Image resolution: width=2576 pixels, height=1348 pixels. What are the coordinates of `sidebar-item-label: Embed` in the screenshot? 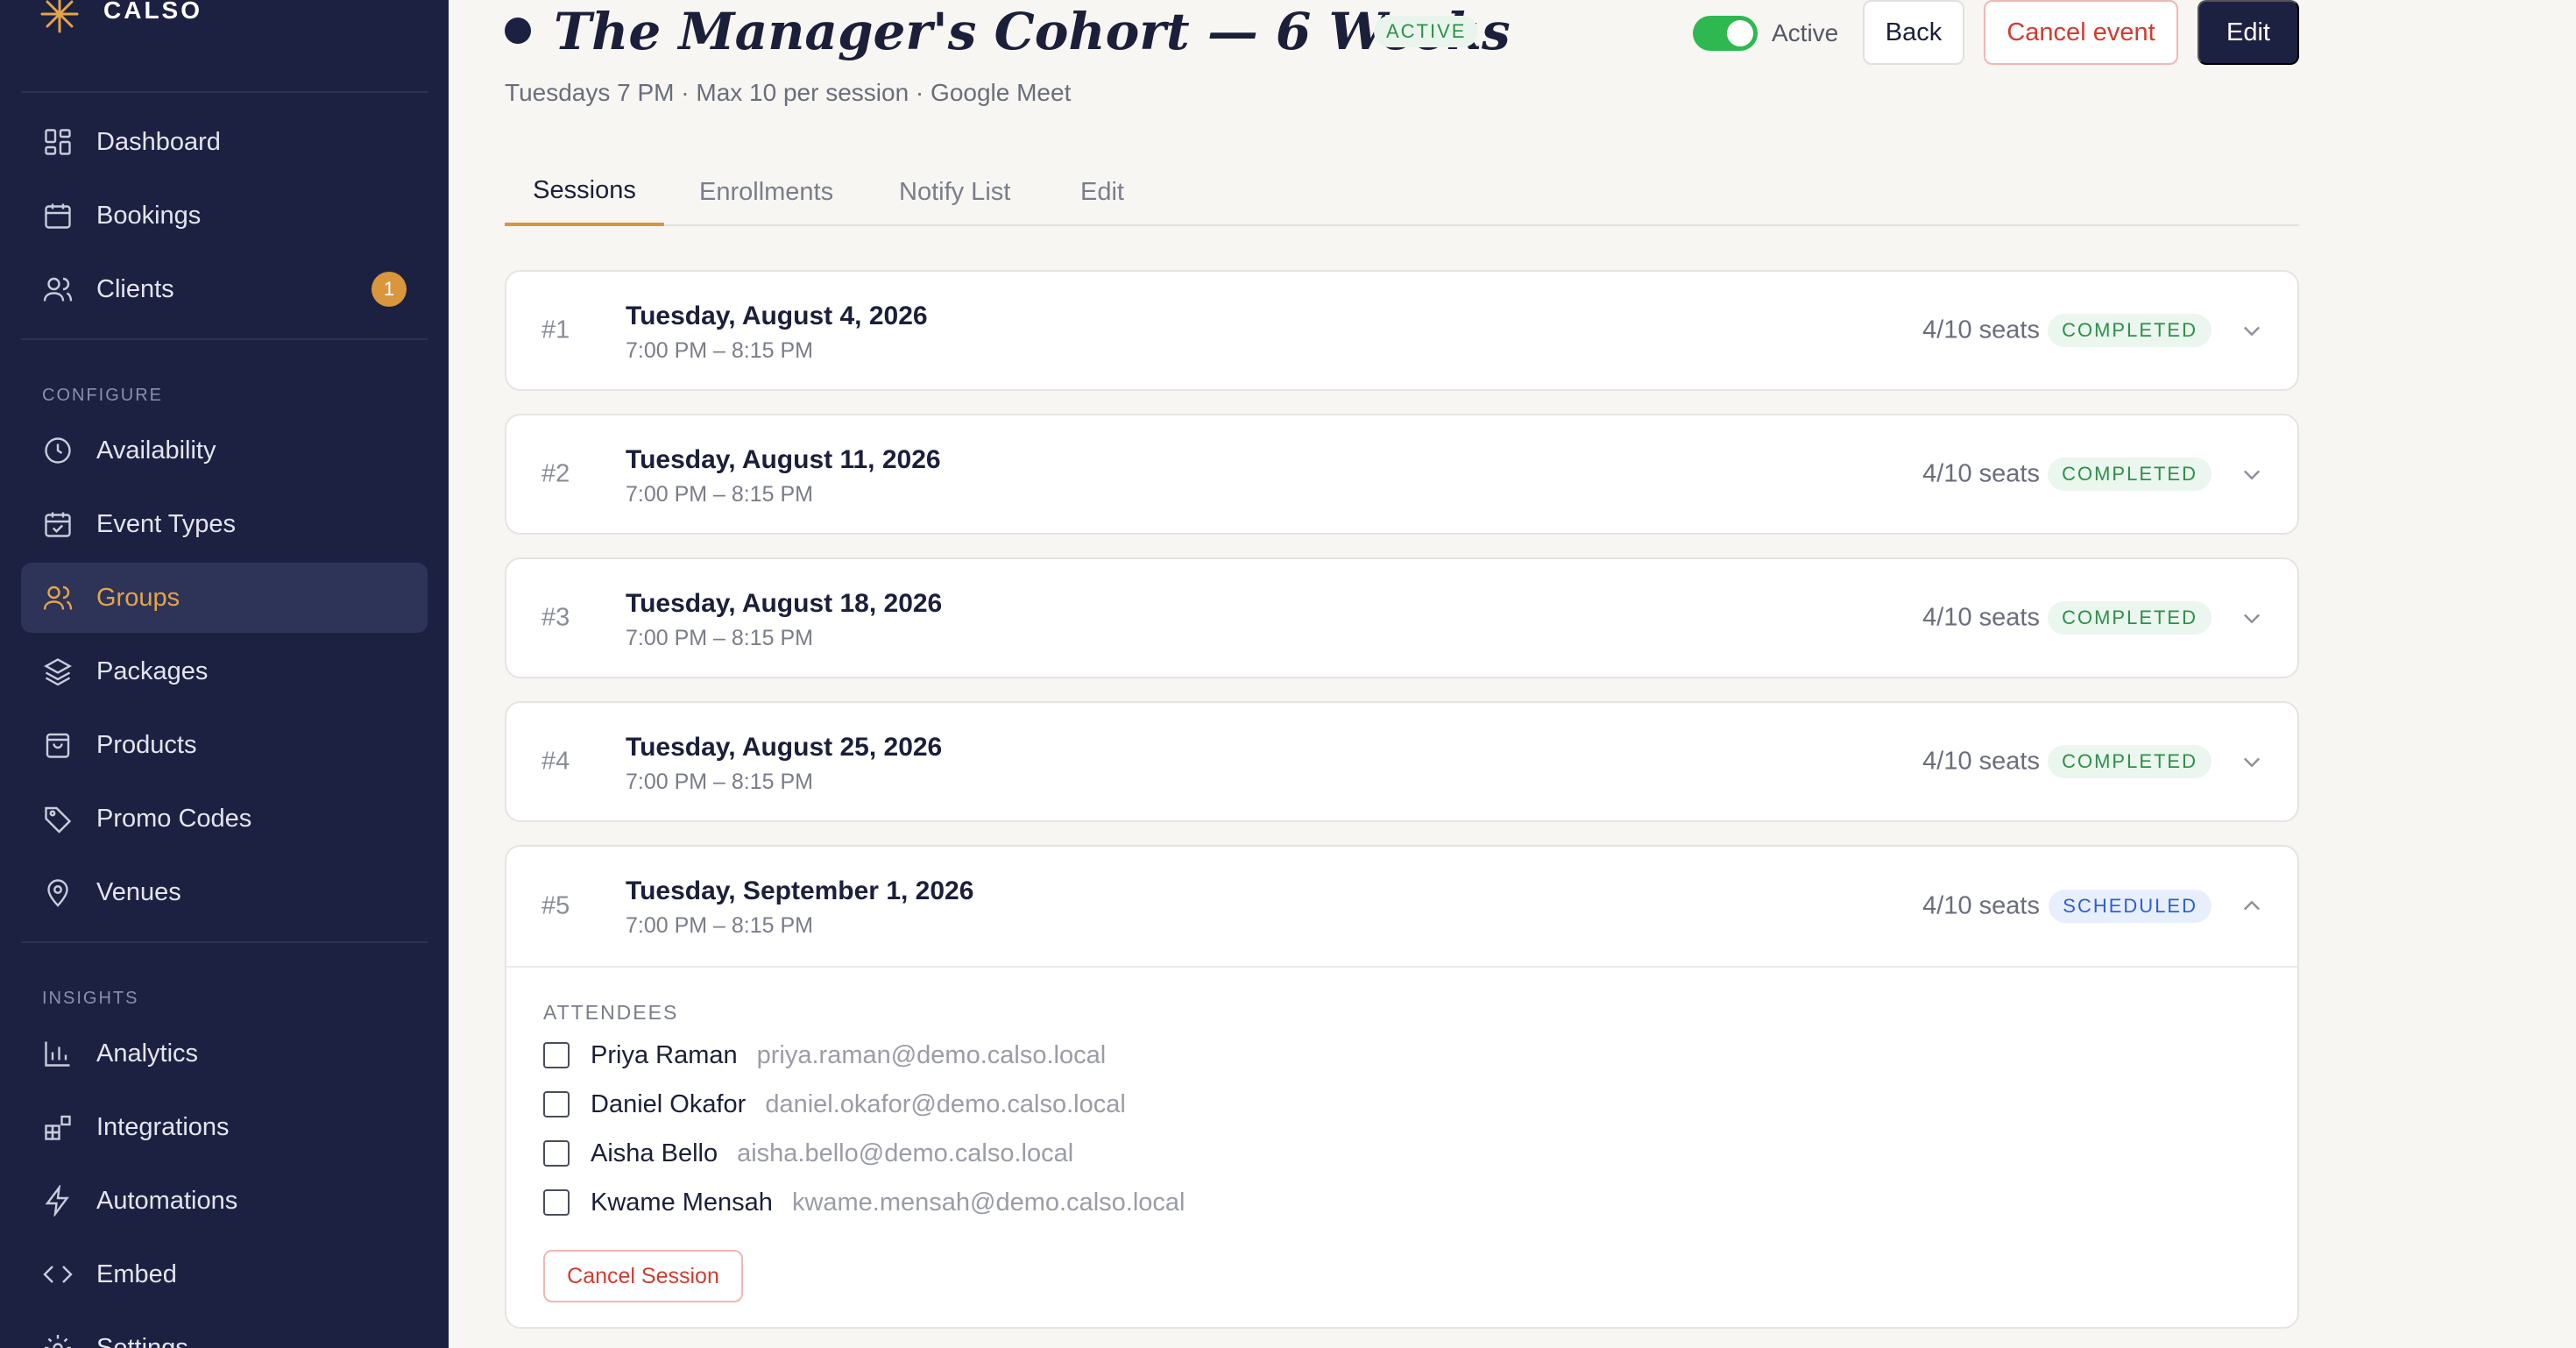 It's located at (136, 1273).